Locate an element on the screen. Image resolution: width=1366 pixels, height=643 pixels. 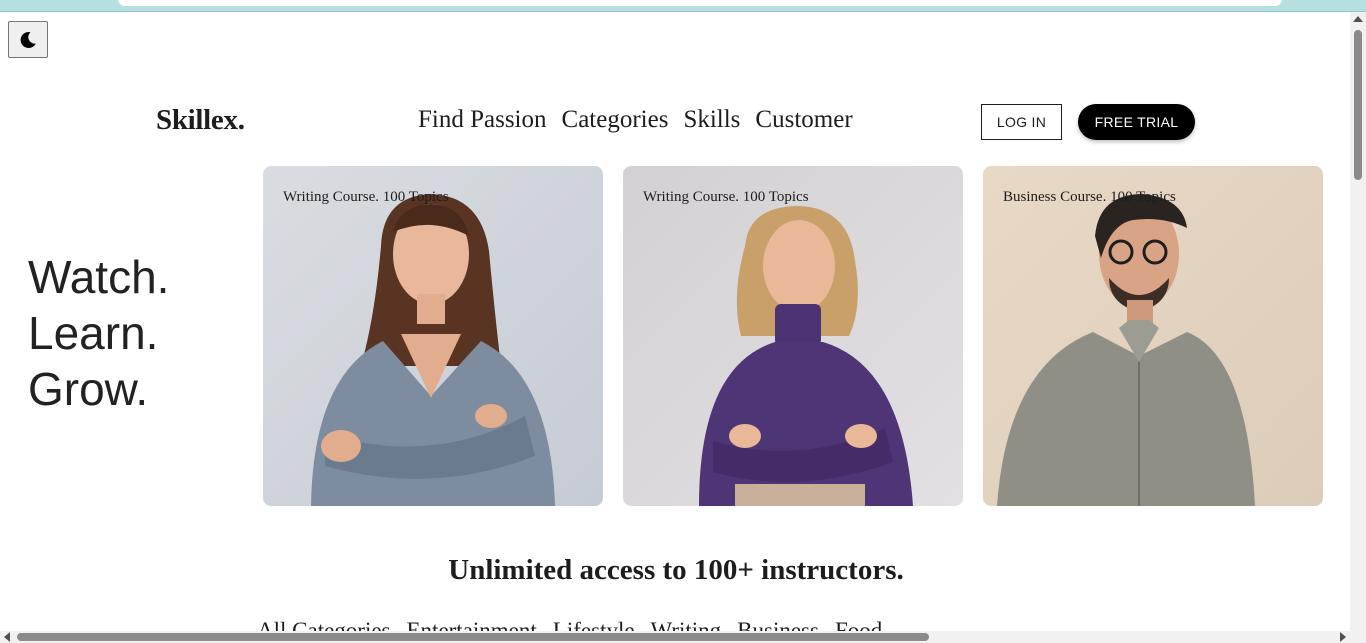
nav-item-categories: Categories is located at coordinates (615, 120).